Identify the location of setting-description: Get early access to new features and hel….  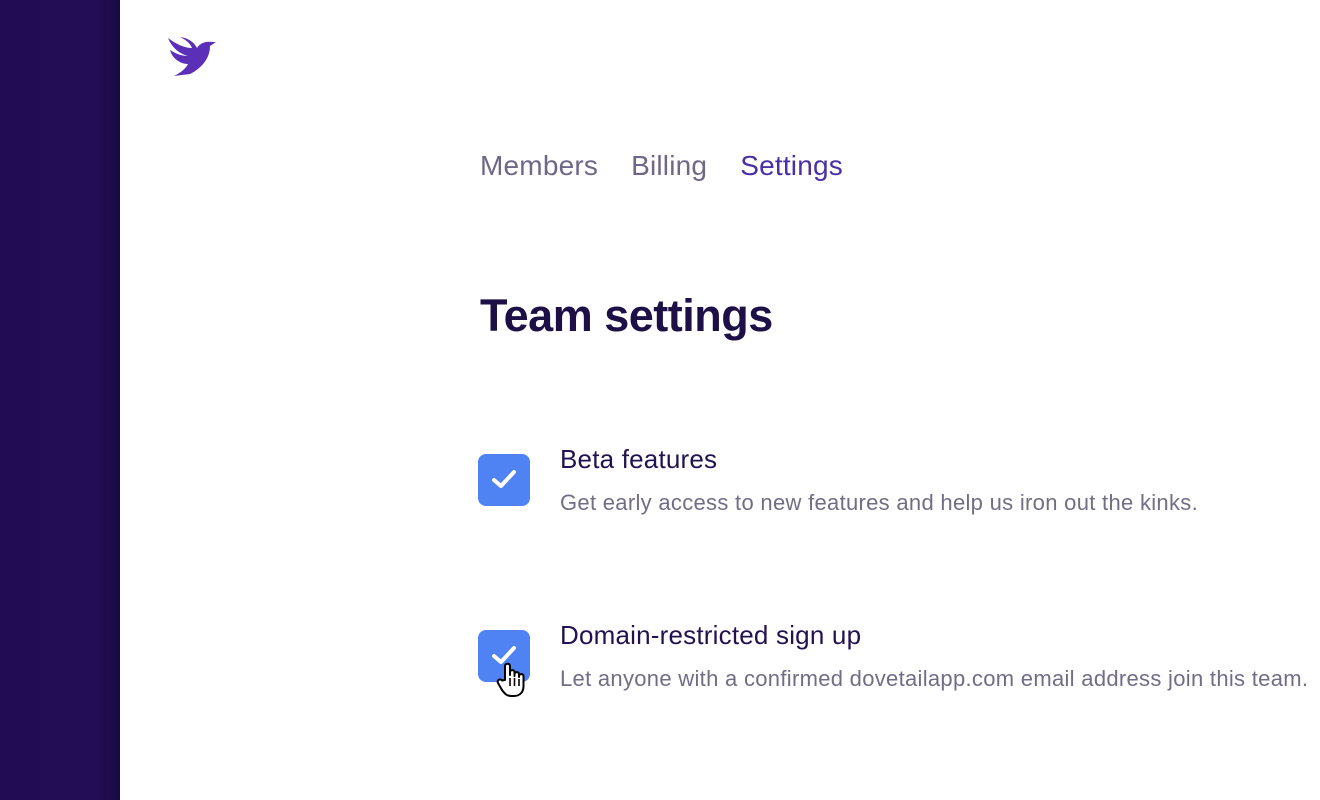
(879, 502).